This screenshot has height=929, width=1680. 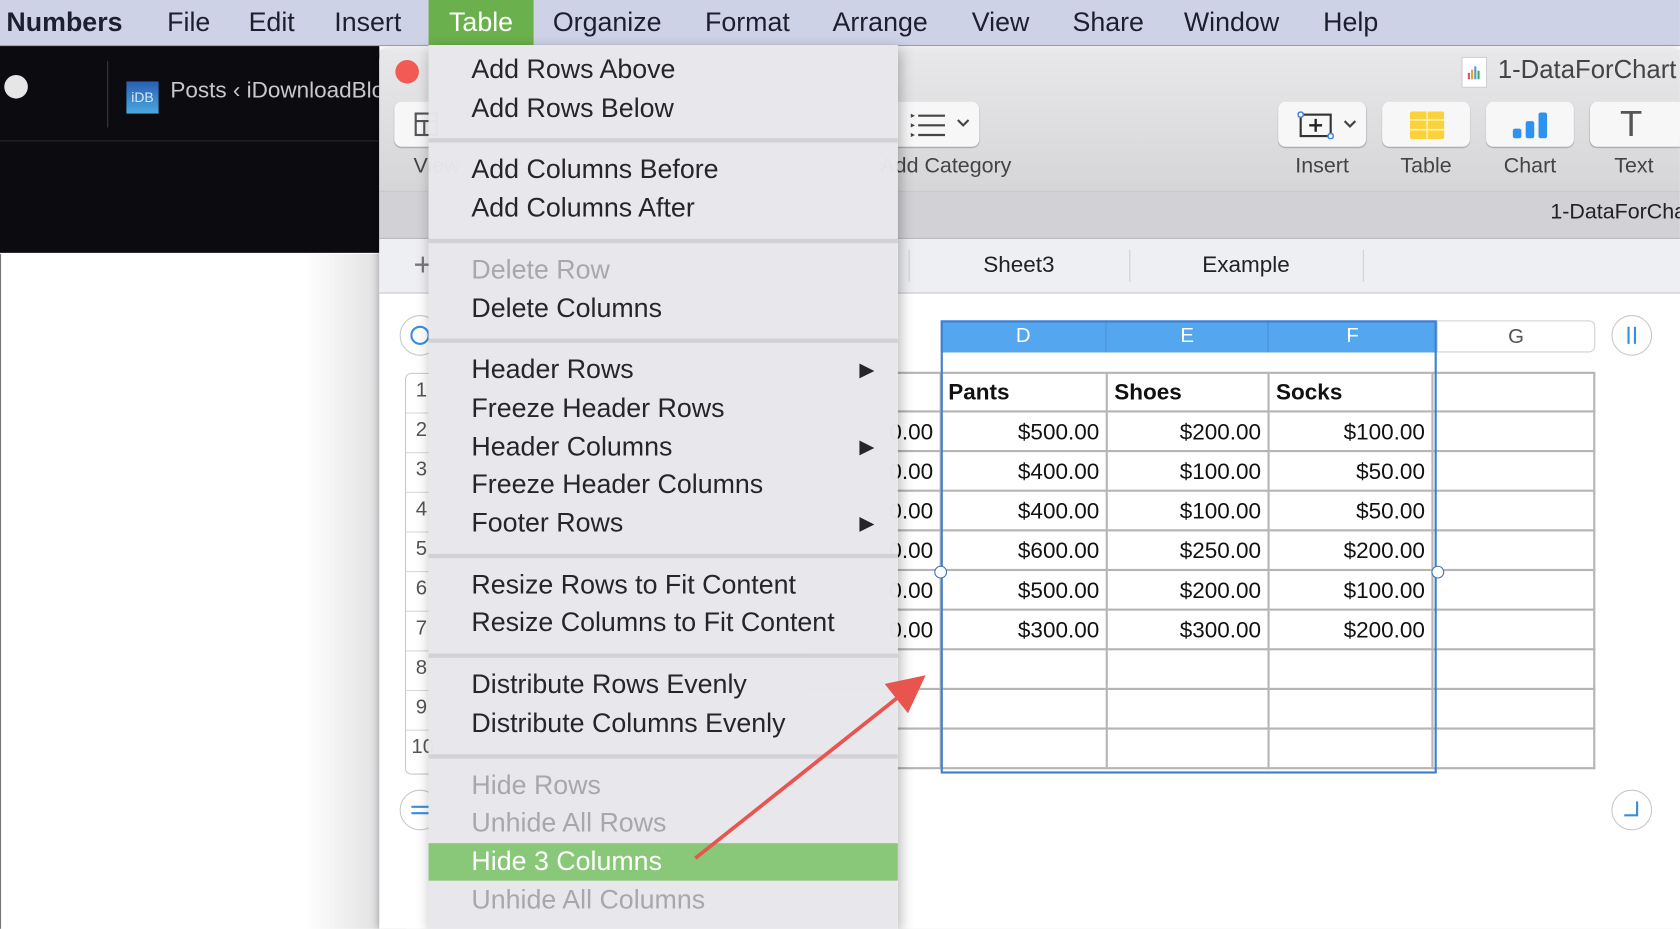 I want to click on menu-edit: Edit, so click(x=272, y=22).